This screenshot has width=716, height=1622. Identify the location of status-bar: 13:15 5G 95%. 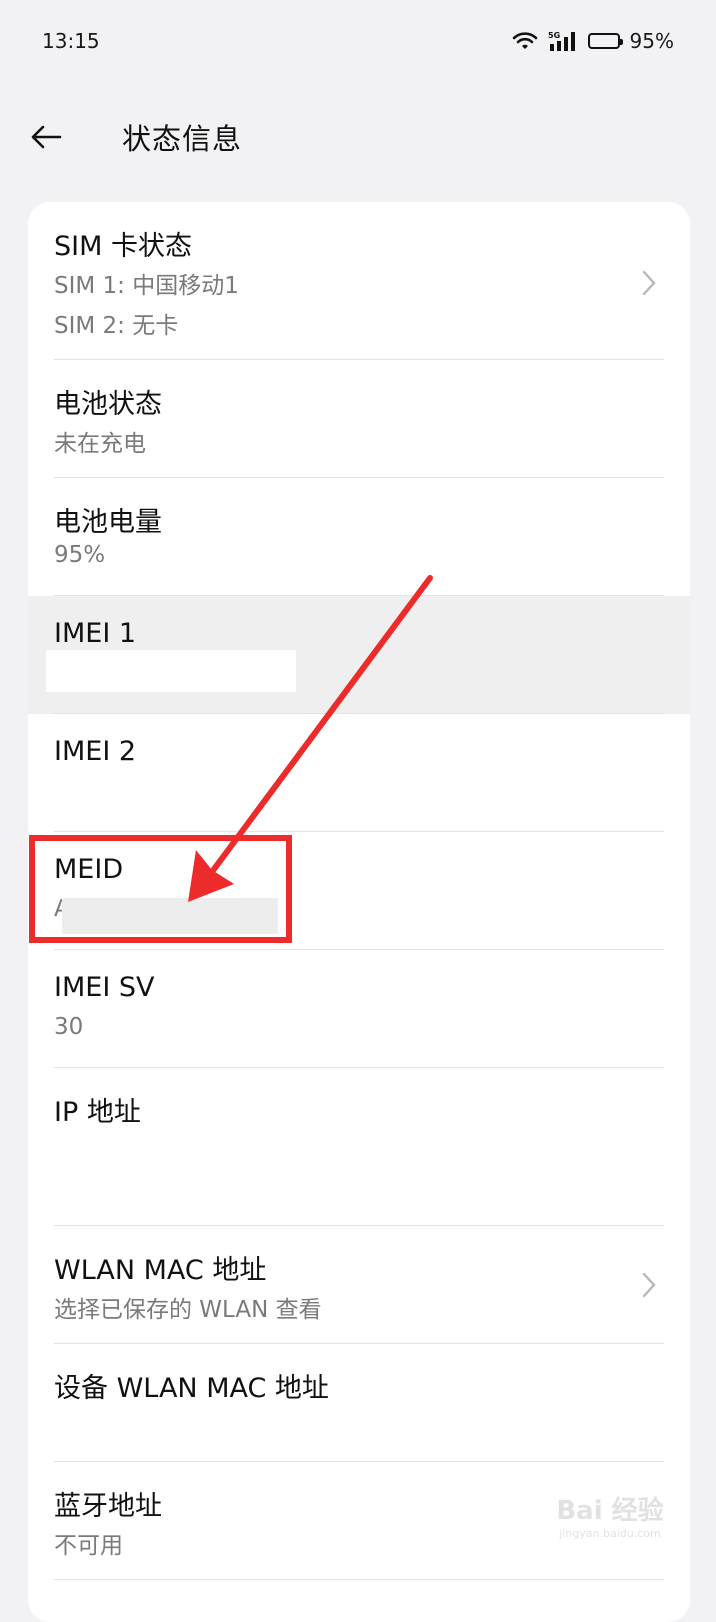
(358, 41).